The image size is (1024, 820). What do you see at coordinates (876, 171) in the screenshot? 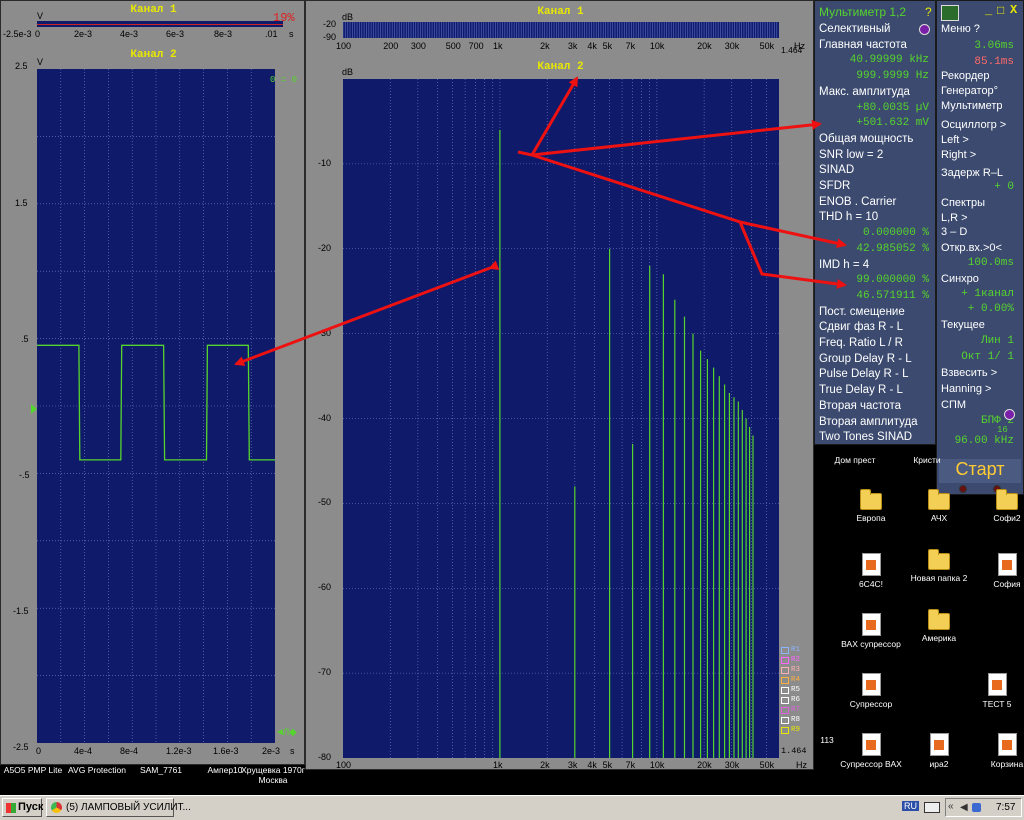
I see `multimeter-row: SINAD` at bounding box center [876, 171].